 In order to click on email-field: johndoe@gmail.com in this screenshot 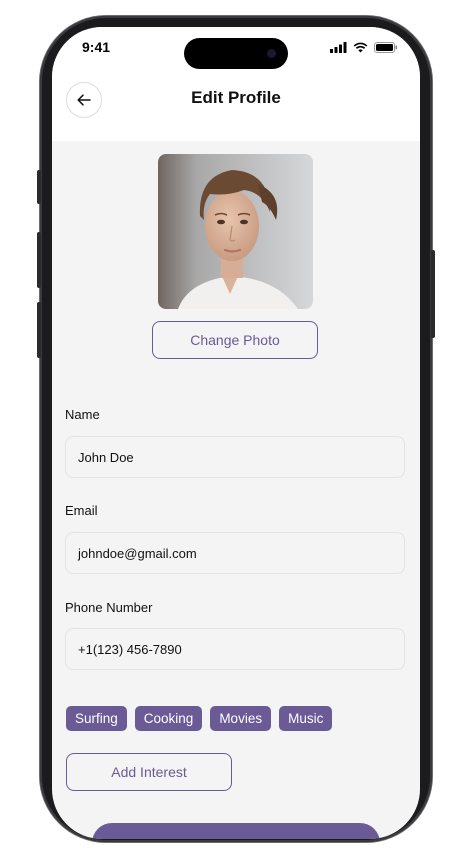, I will do `click(235, 553)`.